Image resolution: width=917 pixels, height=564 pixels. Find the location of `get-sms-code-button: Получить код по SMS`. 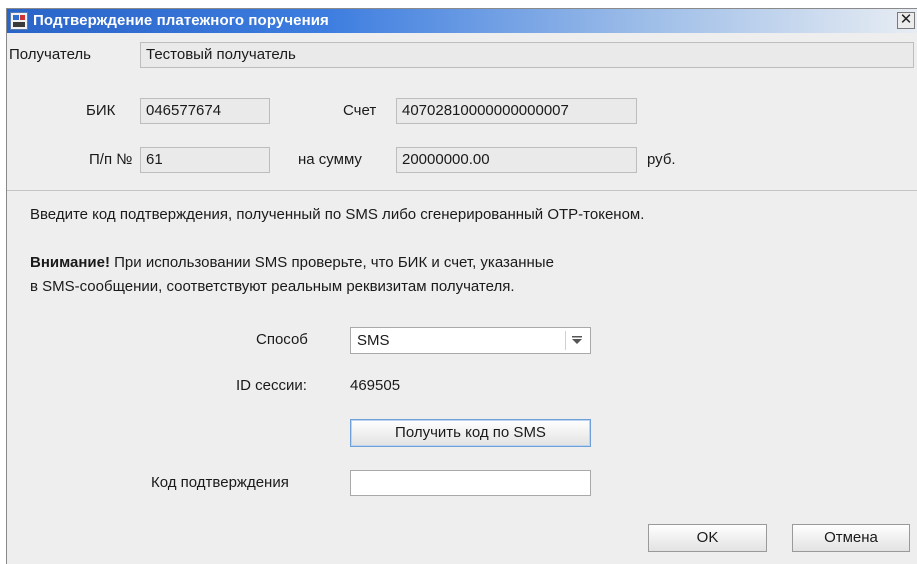

get-sms-code-button: Получить код по SMS is located at coordinates (470, 433).